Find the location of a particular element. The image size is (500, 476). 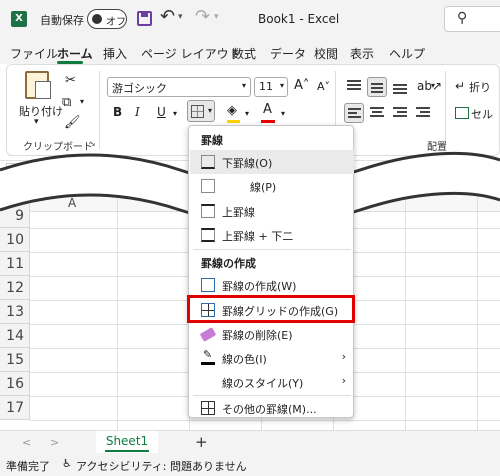

redo-icon: ↷ is located at coordinates (202, 16).